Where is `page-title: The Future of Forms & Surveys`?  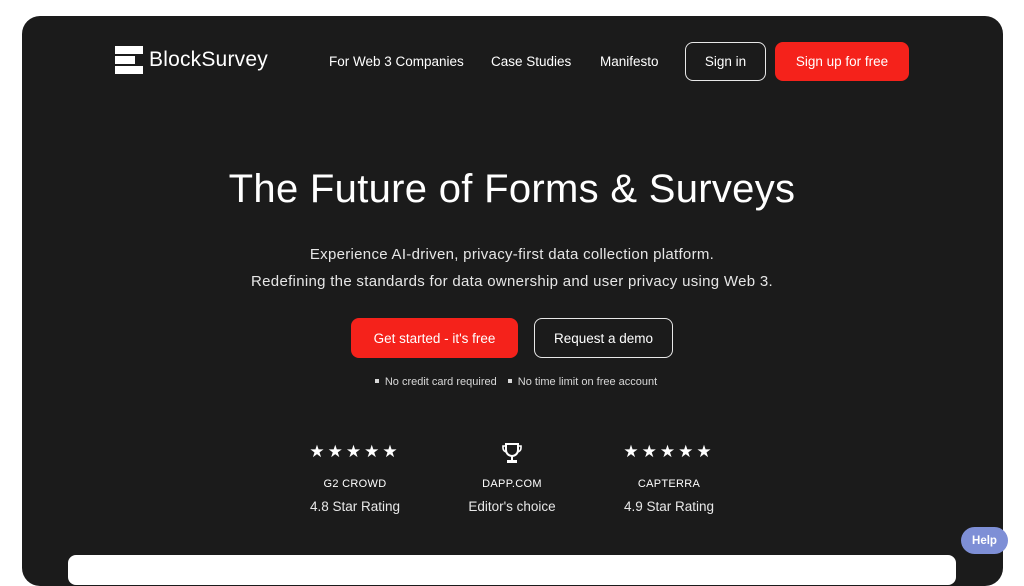 page-title: The Future of Forms & Surveys is located at coordinates (512, 189).